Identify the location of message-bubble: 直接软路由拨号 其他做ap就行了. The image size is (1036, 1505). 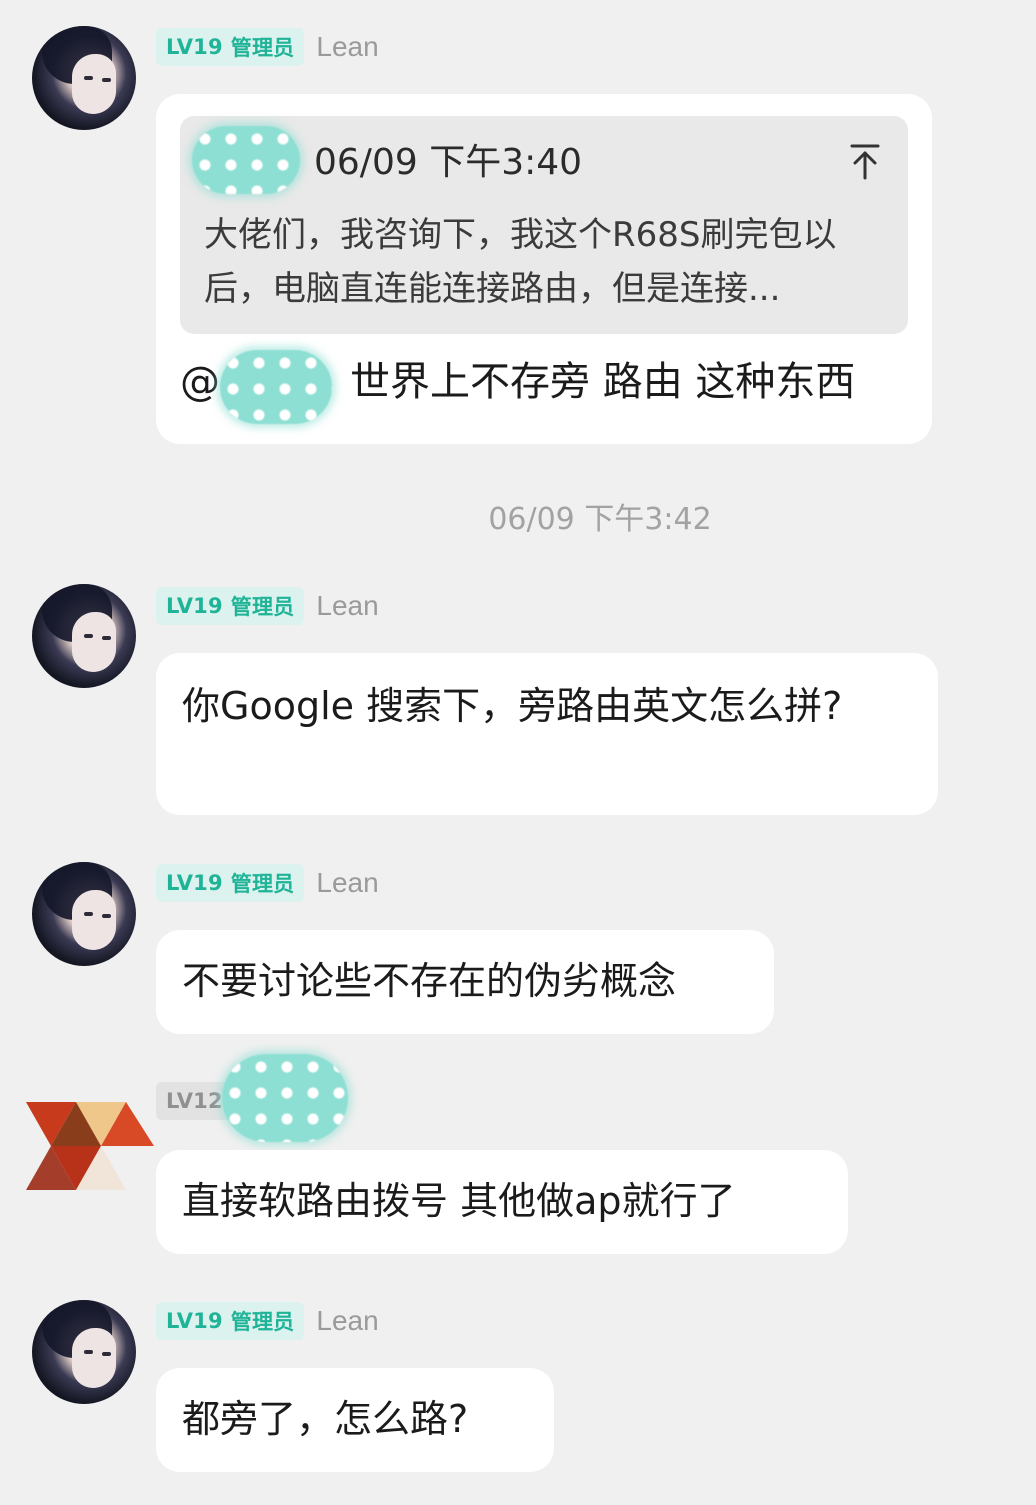
(502, 1202).